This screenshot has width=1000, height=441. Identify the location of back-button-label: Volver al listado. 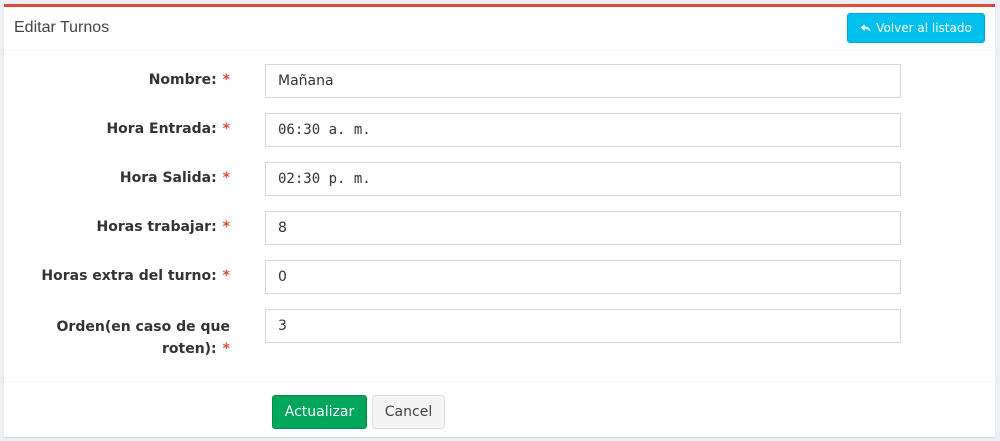
(924, 28).